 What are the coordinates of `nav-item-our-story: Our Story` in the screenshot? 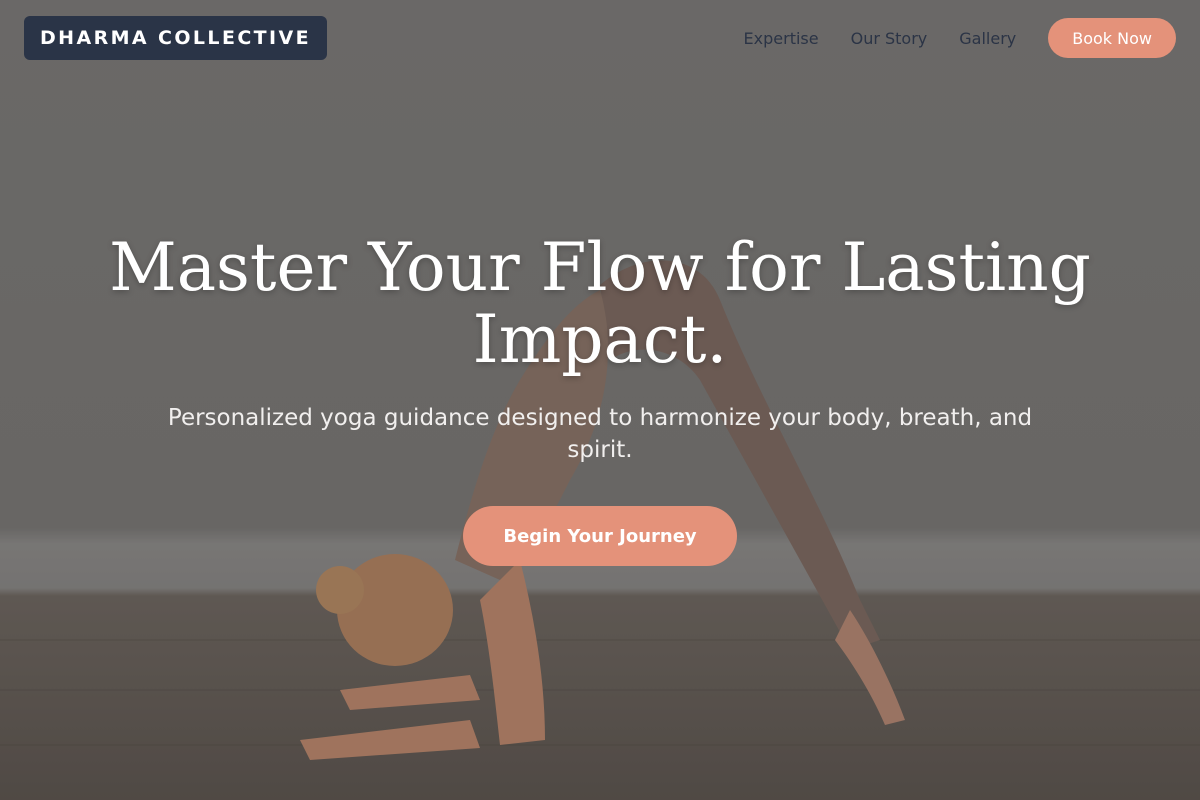 It's located at (889, 38).